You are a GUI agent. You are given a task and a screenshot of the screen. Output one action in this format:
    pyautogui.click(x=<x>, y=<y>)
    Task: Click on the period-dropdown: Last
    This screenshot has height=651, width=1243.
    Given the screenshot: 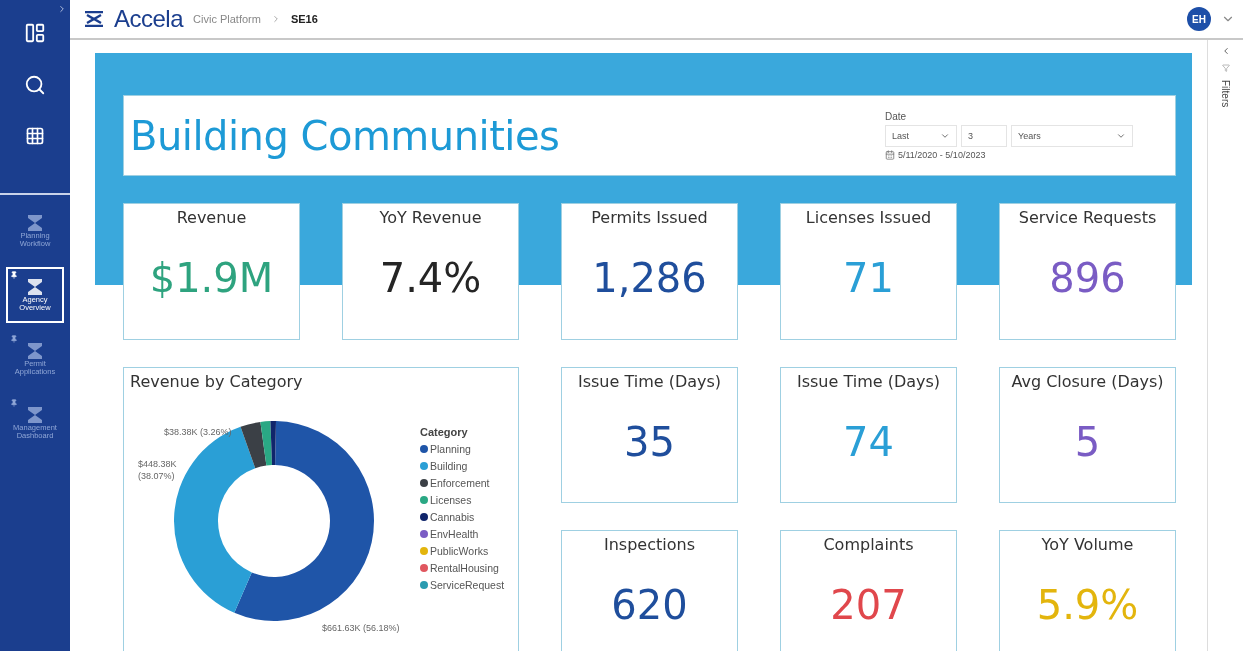 What is the action you would take?
    pyautogui.click(x=921, y=136)
    